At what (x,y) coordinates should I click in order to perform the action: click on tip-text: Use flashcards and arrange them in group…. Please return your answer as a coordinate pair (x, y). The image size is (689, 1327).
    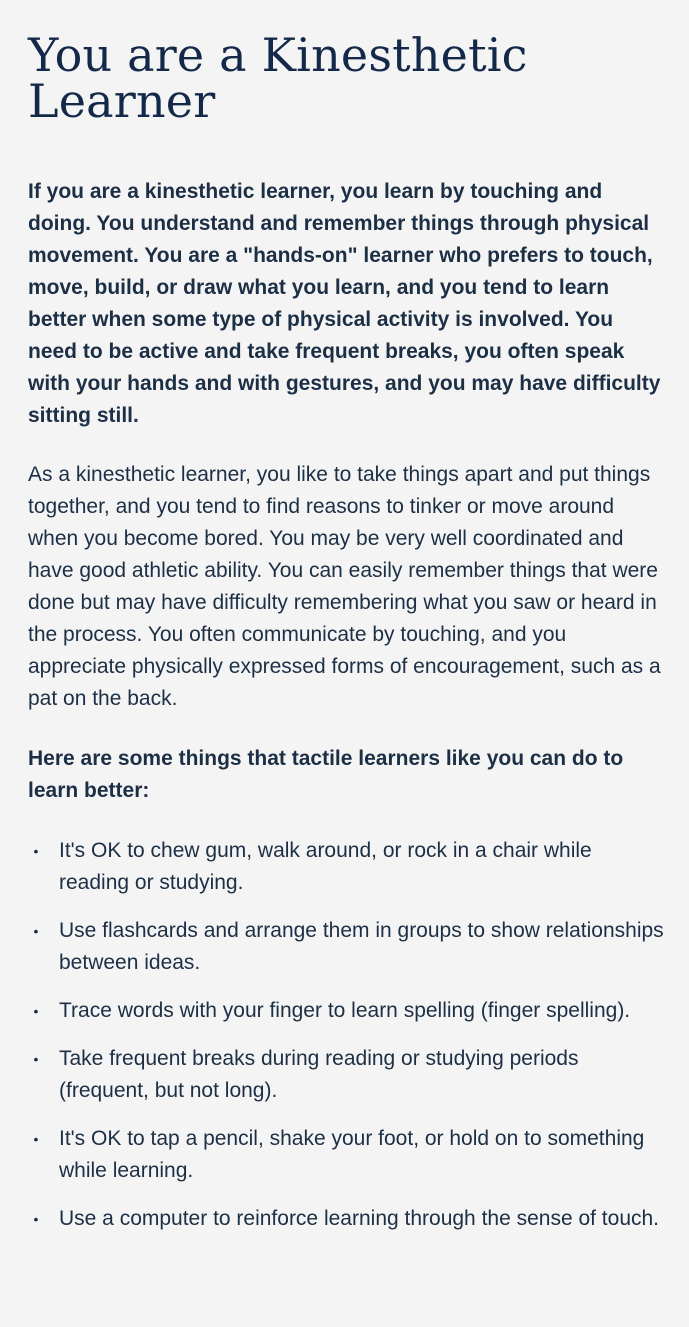
    Looking at the image, I should click on (361, 946).